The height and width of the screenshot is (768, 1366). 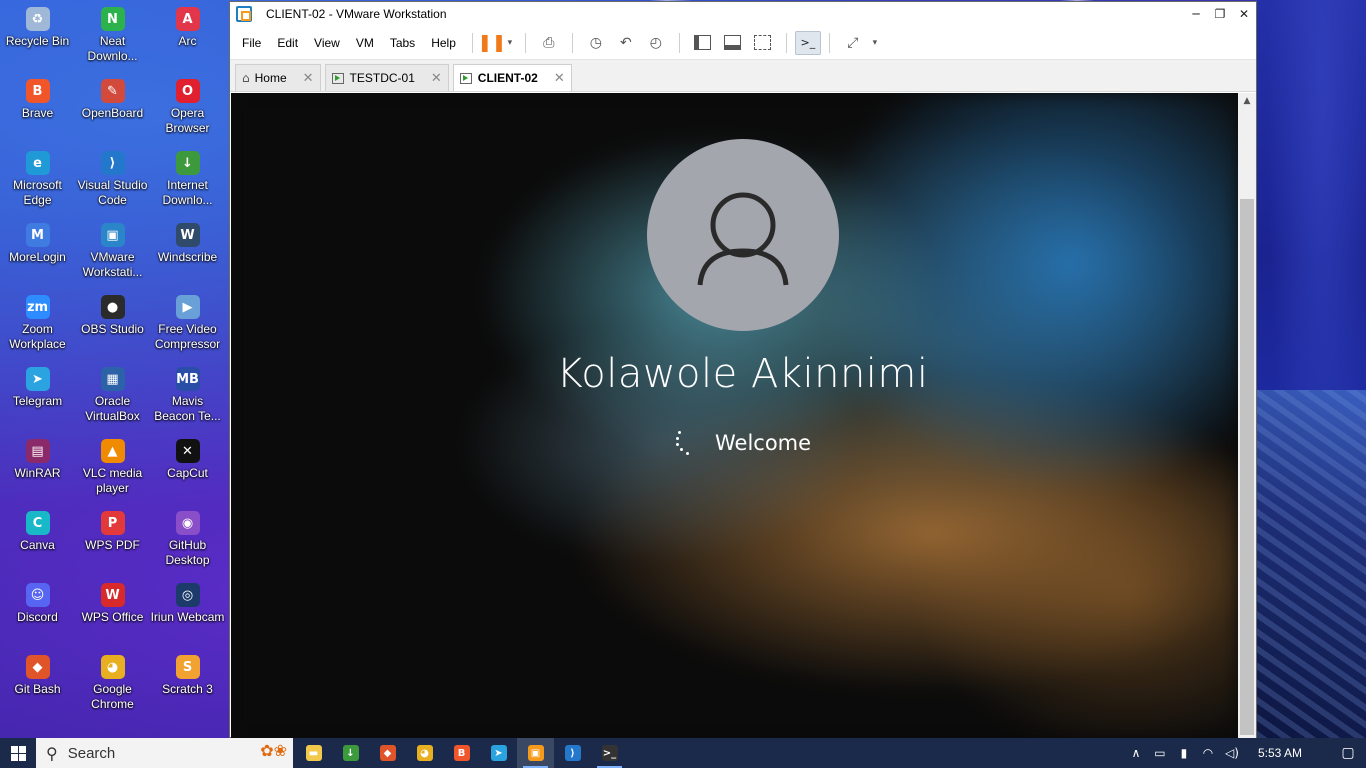 I want to click on close-button: ✕, so click(x=1244, y=14).